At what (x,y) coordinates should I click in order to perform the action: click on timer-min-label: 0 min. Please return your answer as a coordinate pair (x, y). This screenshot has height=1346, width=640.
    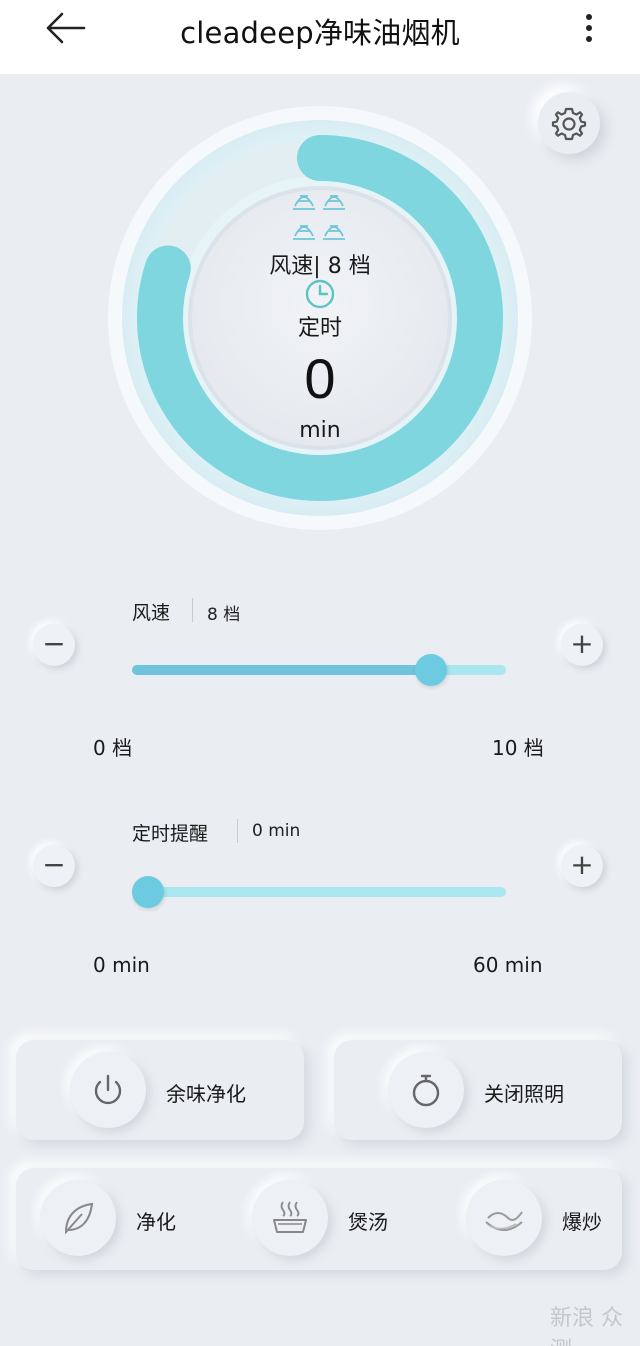
    Looking at the image, I should click on (121, 965).